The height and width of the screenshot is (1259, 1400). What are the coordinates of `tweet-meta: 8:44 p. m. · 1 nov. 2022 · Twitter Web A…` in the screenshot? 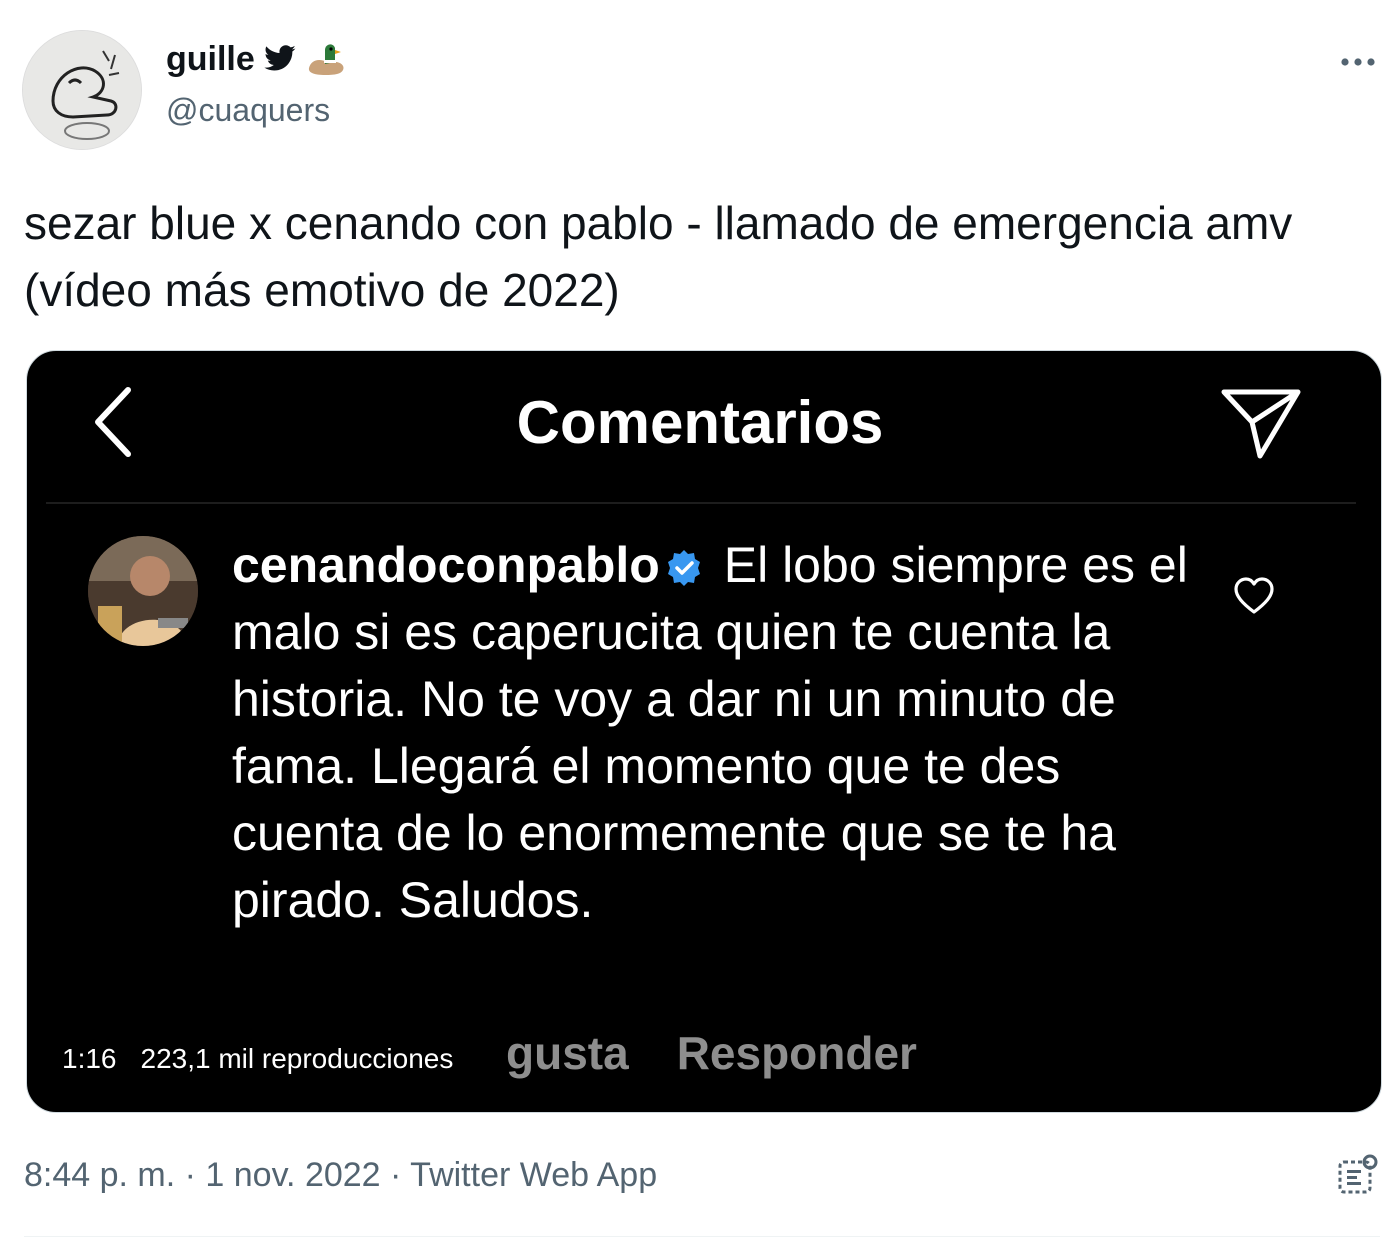 It's located at (340, 1175).